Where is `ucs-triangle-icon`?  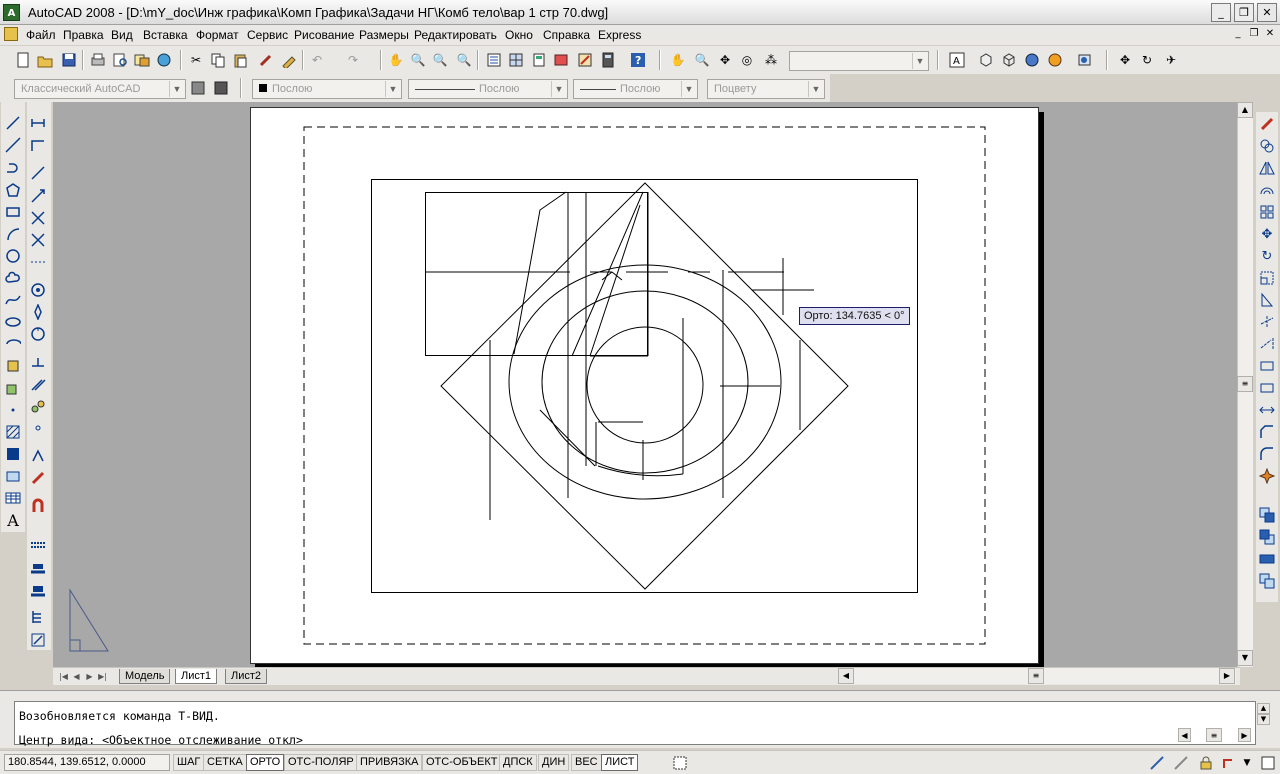 ucs-triangle-icon is located at coordinates (89, 620).